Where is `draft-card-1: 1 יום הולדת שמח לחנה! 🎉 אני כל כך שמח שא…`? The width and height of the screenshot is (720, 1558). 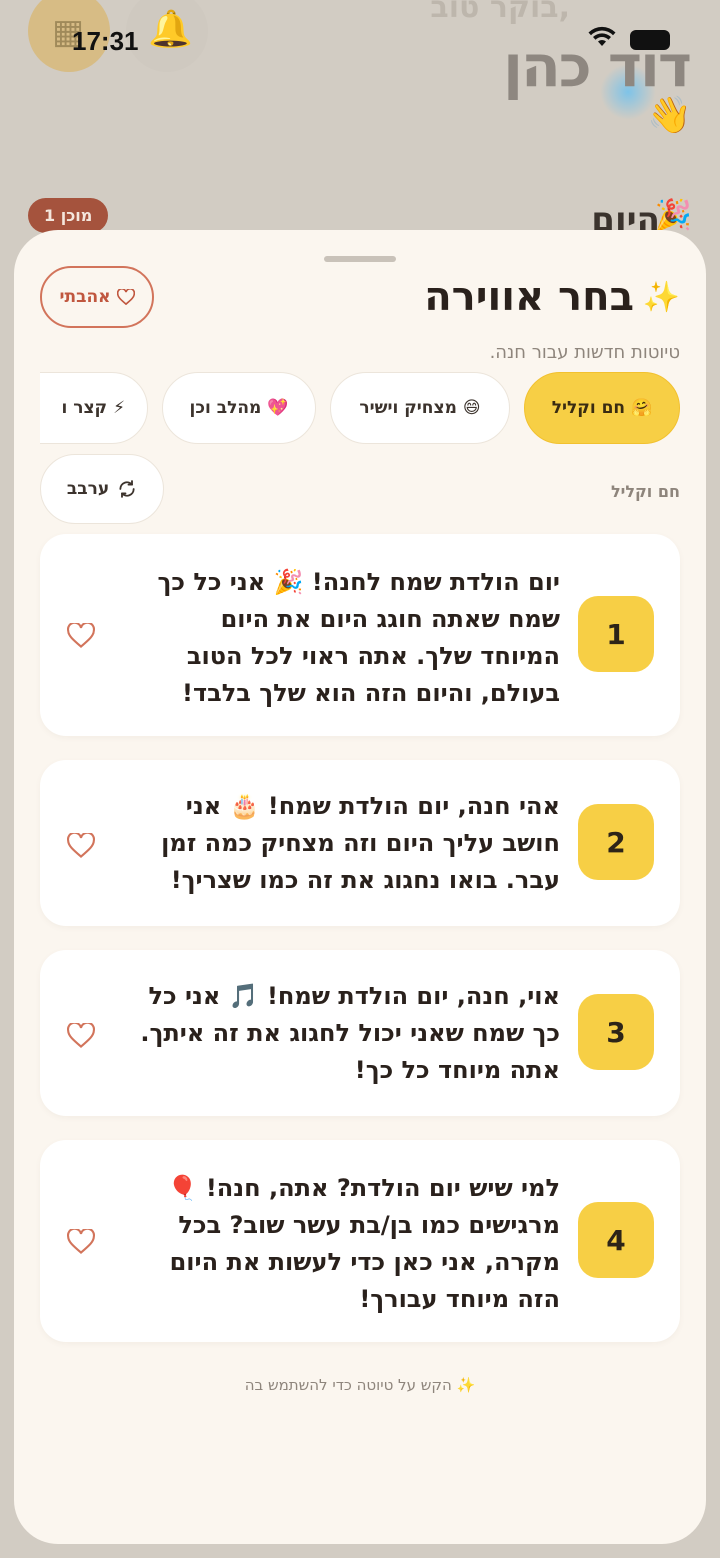 draft-card-1: 1 יום הולדת שמח לחנה! 🎉 אני כל כך שמח שא… is located at coordinates (360, 635).